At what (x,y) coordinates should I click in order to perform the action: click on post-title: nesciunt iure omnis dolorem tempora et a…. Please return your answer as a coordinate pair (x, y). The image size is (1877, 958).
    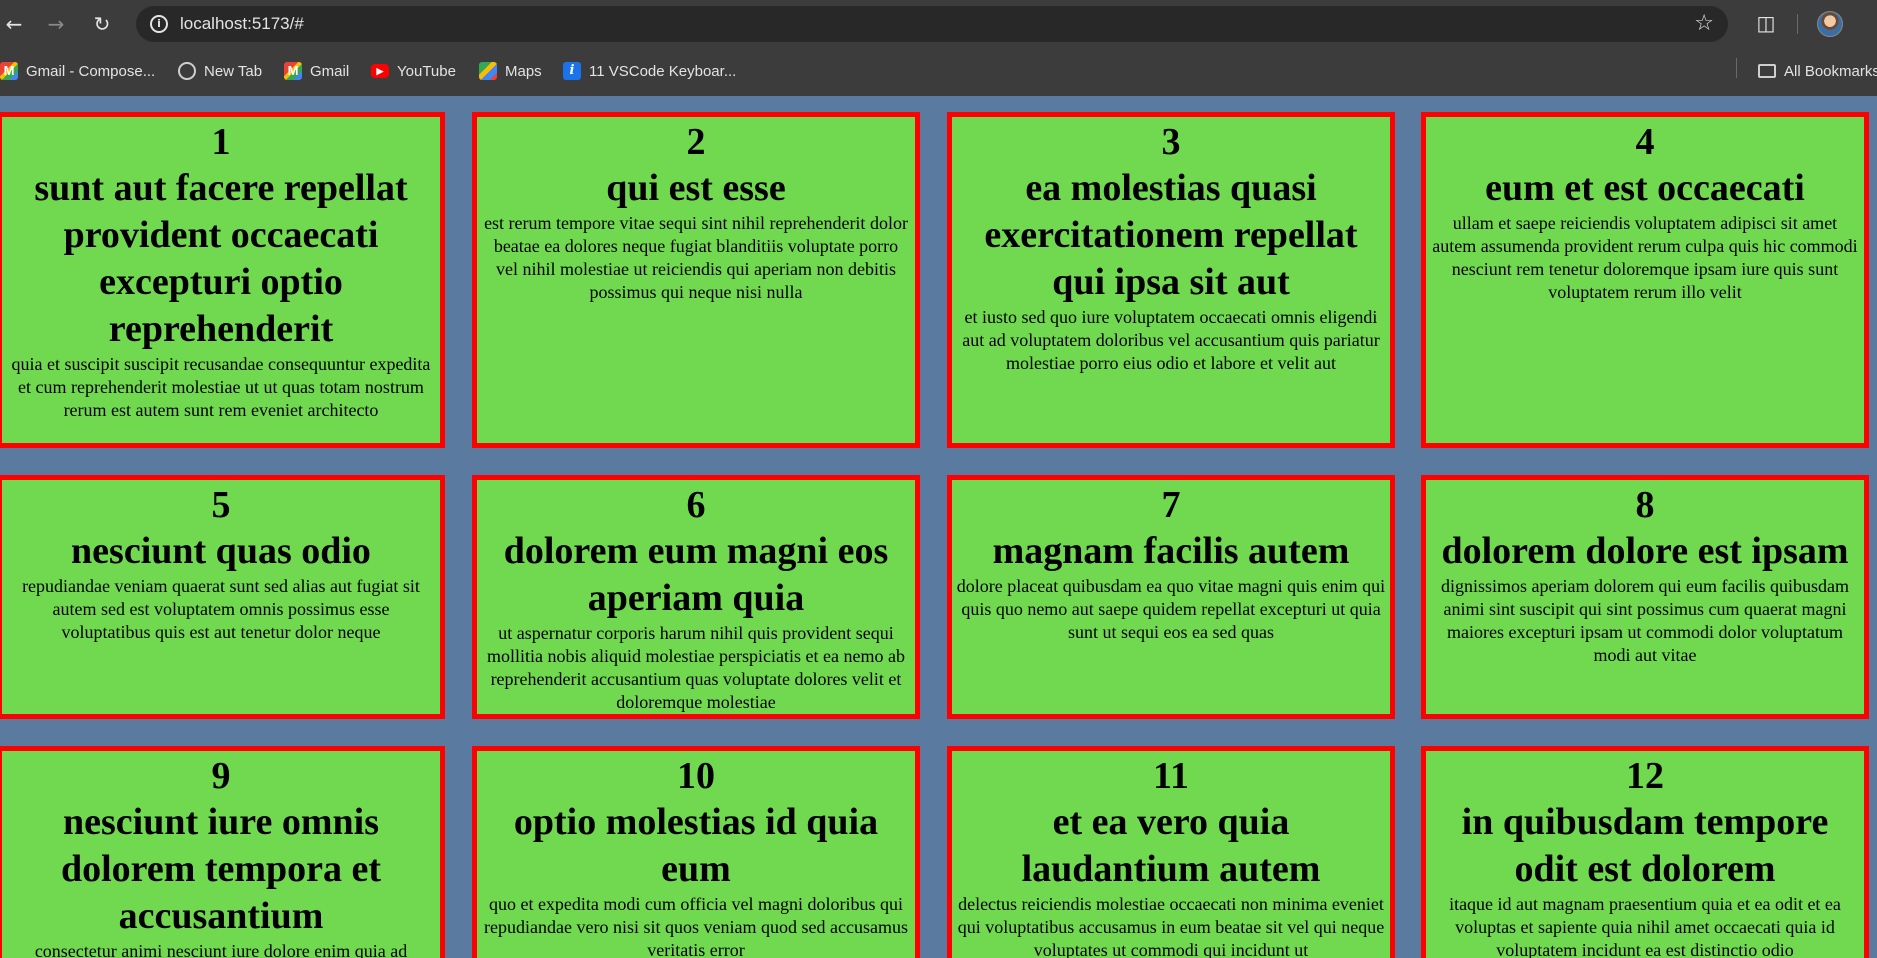
    Looking at the image, I should click on (221, 869).